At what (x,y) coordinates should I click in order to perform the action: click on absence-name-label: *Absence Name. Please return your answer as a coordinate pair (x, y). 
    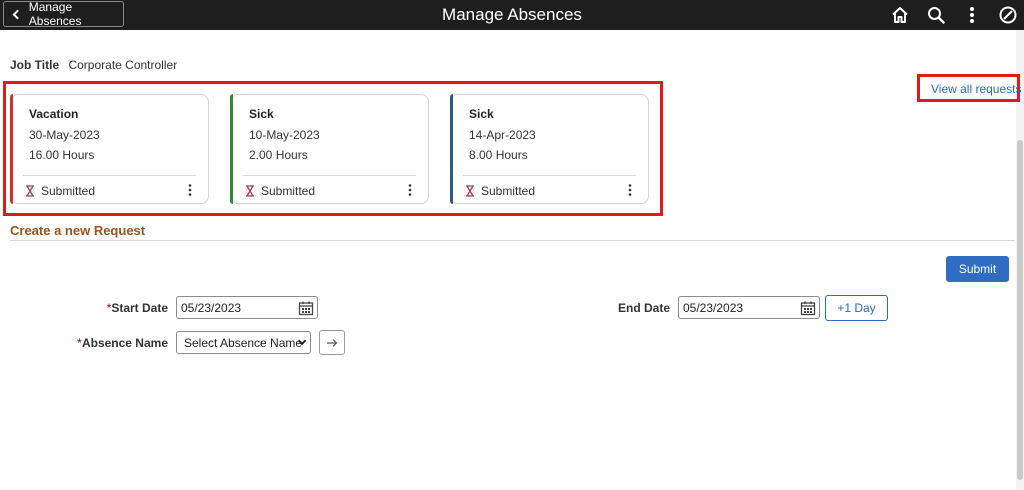
    Looking at the image, I should click on (122, 343).